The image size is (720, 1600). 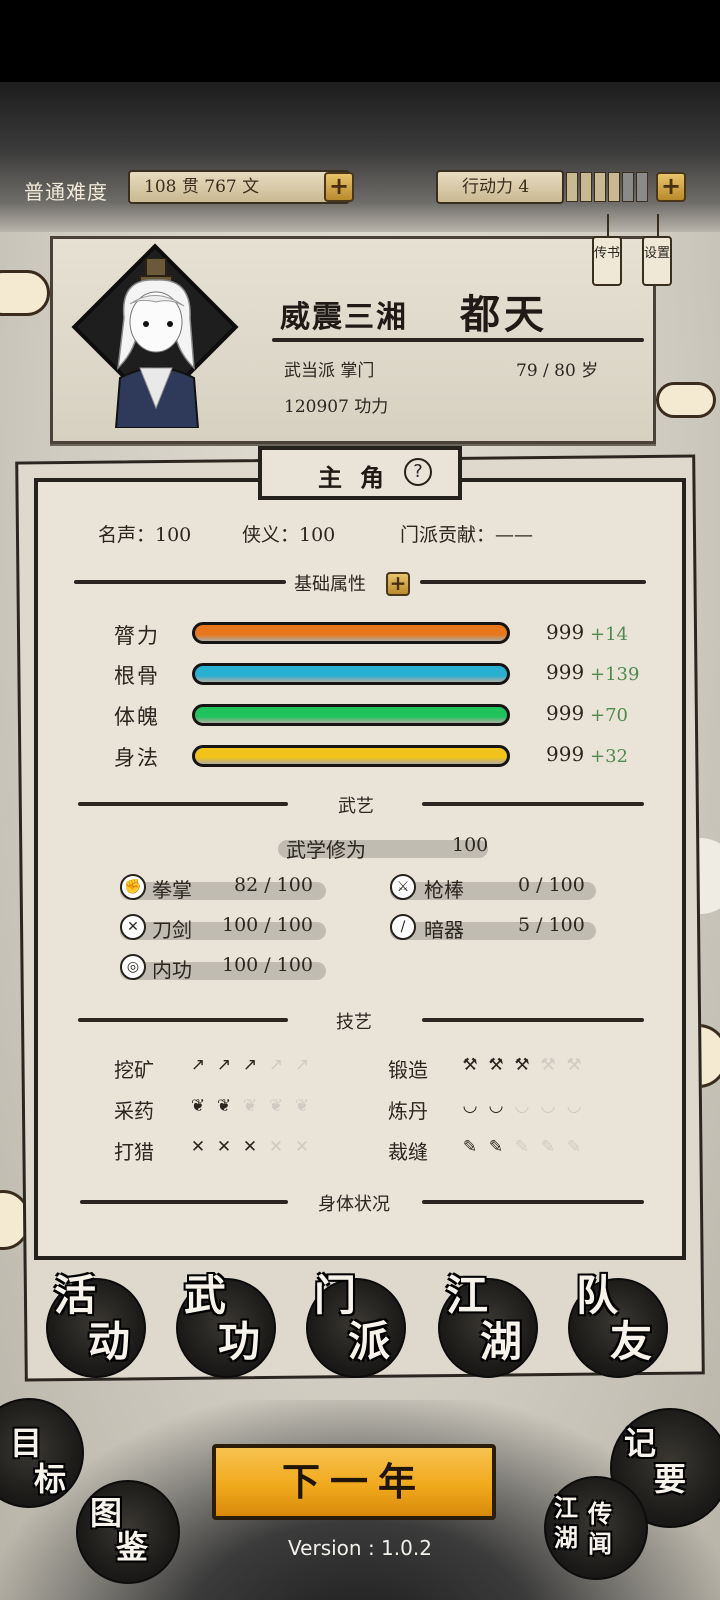 I want to click on activity-button-char-bottom: 动, so click(x=109, y=1338).